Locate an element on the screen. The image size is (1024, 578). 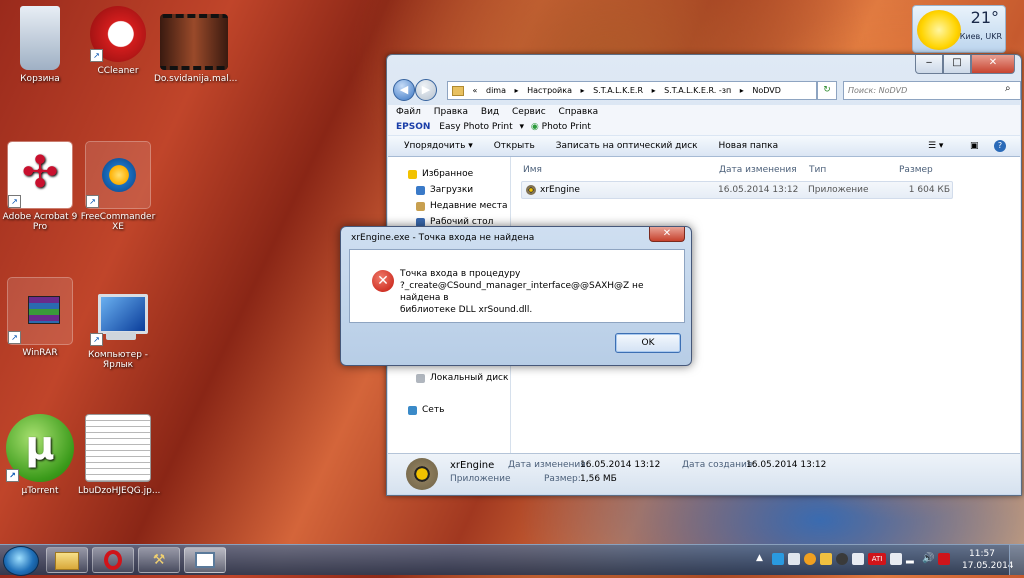
address-segment: S.T.A.L.K.E.R is located at coordinates (618, 90).